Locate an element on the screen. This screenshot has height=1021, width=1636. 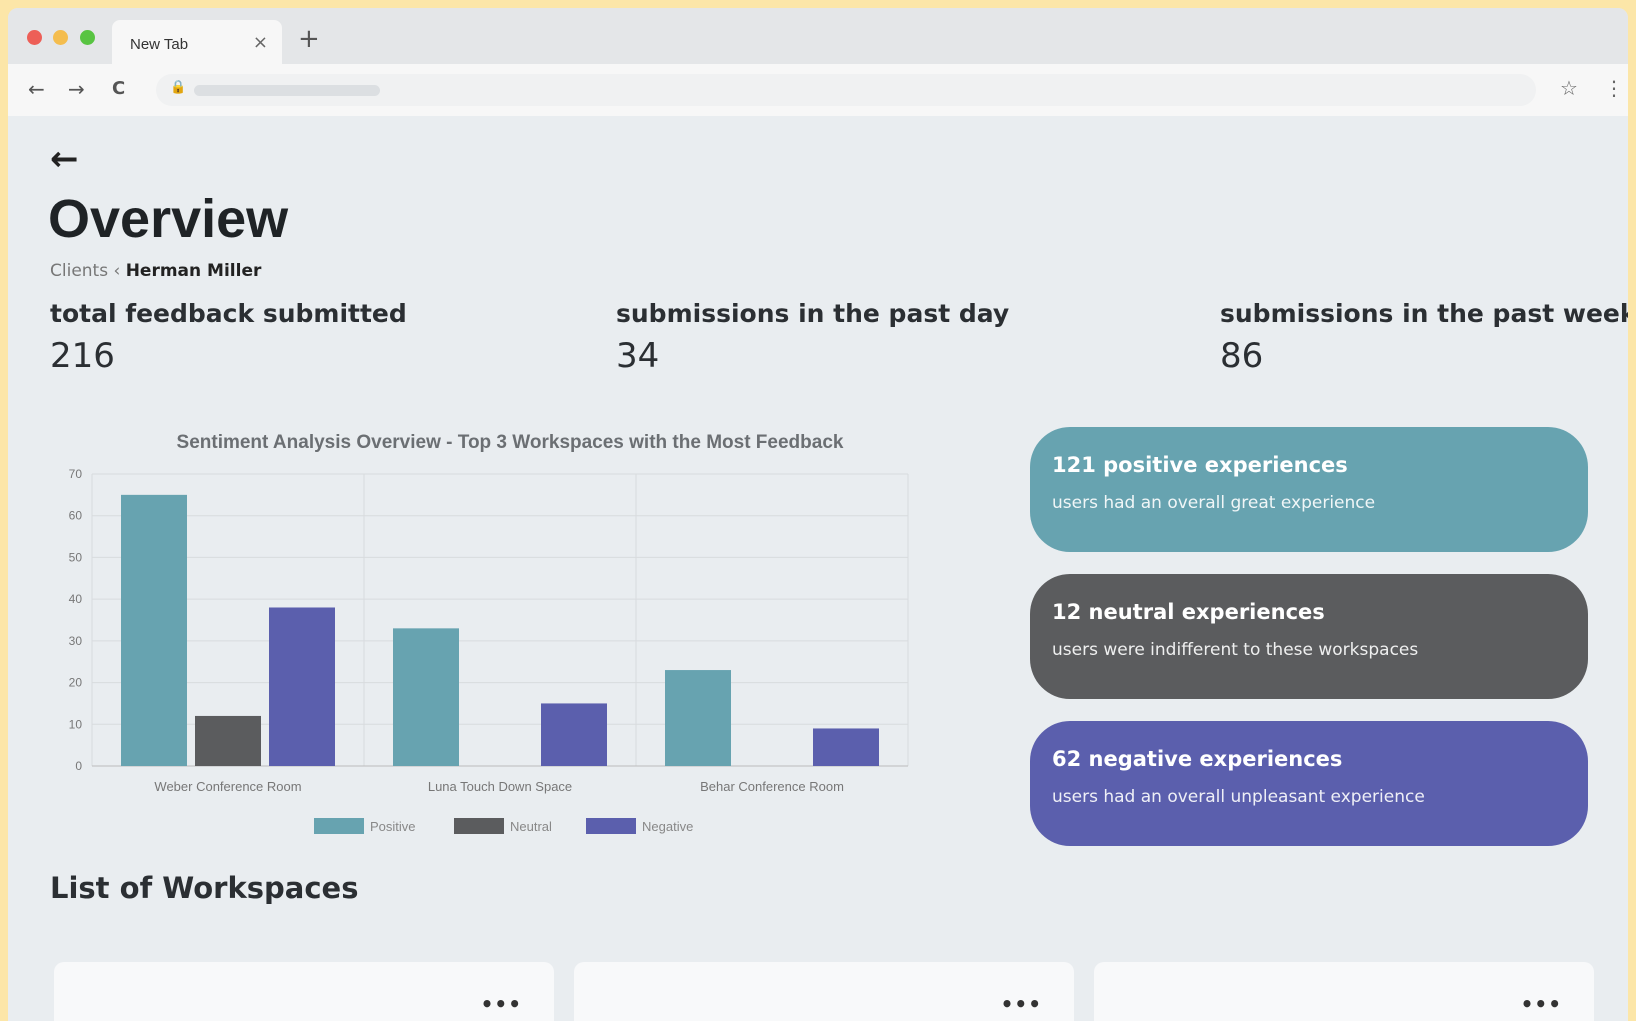
maximize-window-button is located at coordinates (87, 37).